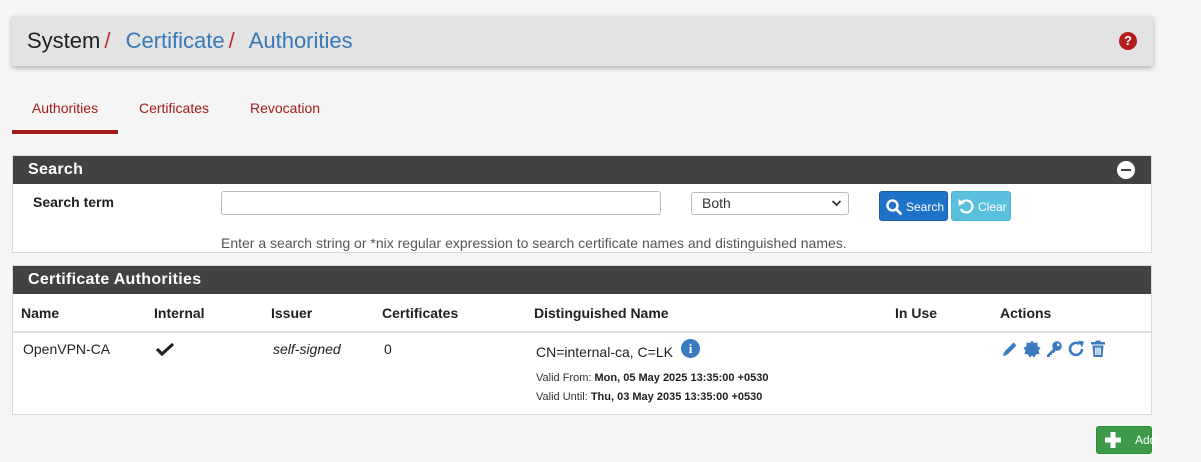  Describe the element at coordinates (1098, 349) in the screenshot. I see `trash-icon` at that location.